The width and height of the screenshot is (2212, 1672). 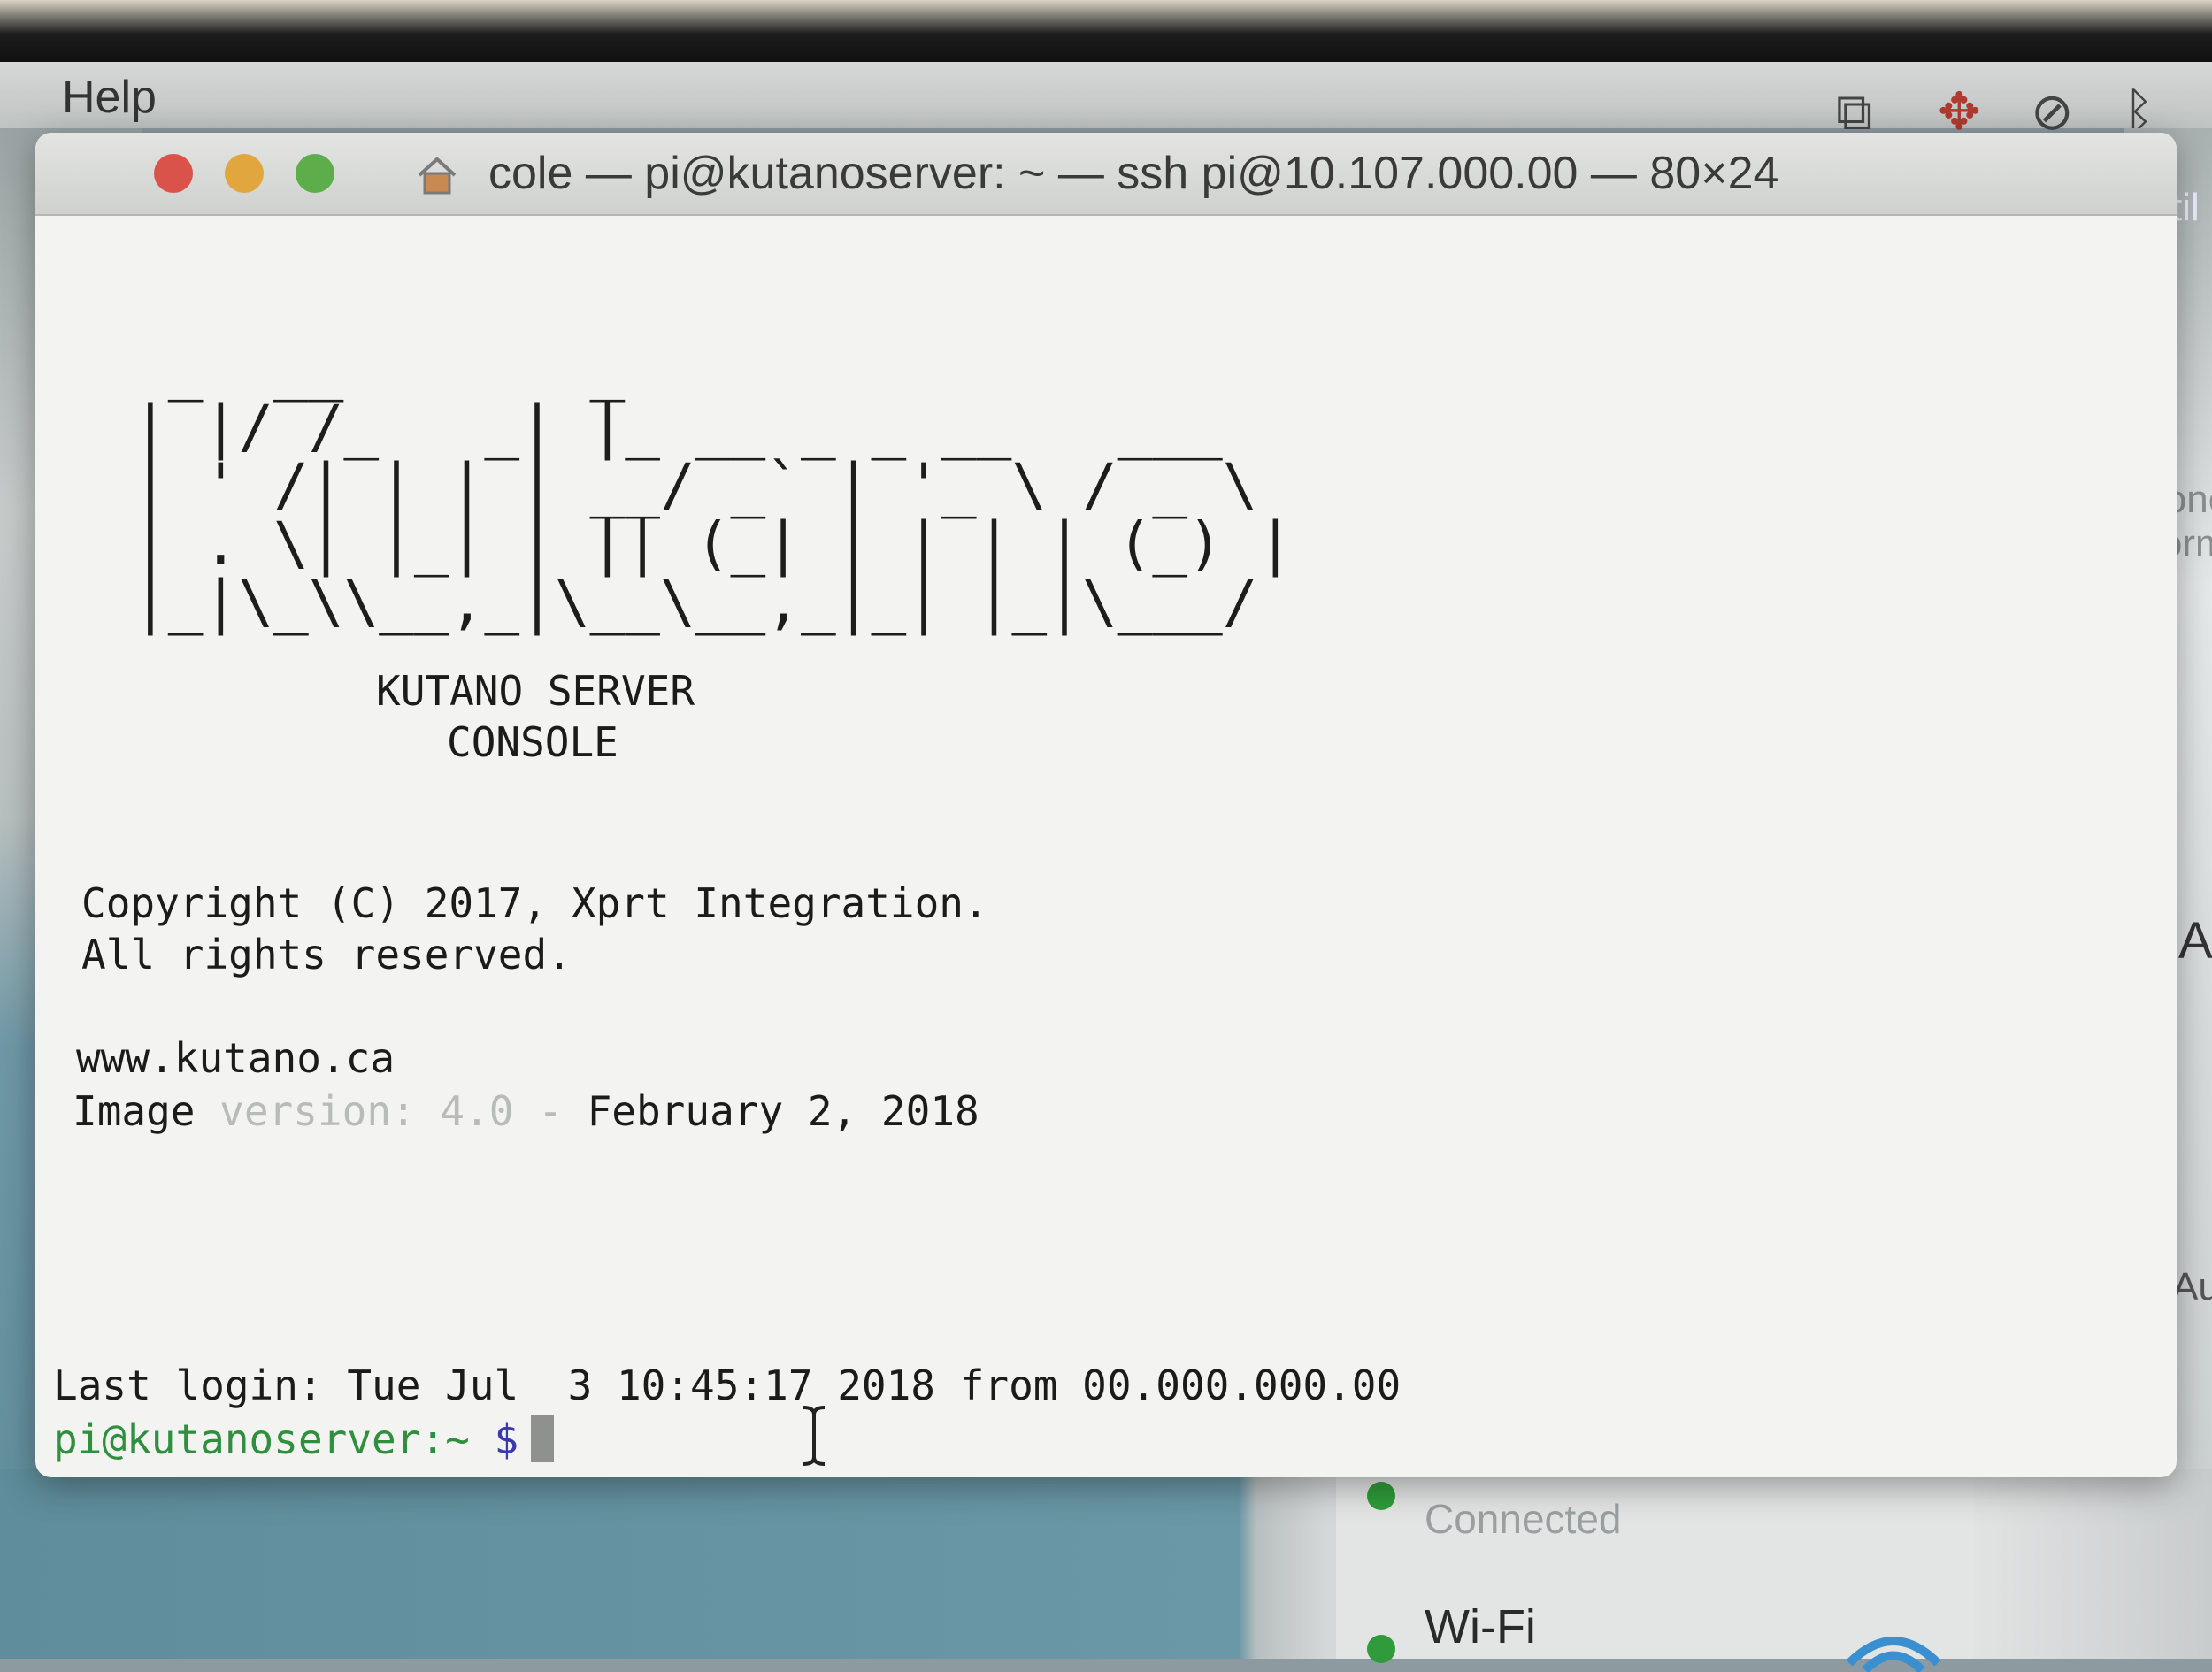 I want to click on background-text: Au, so click(x=2192, y=1286).